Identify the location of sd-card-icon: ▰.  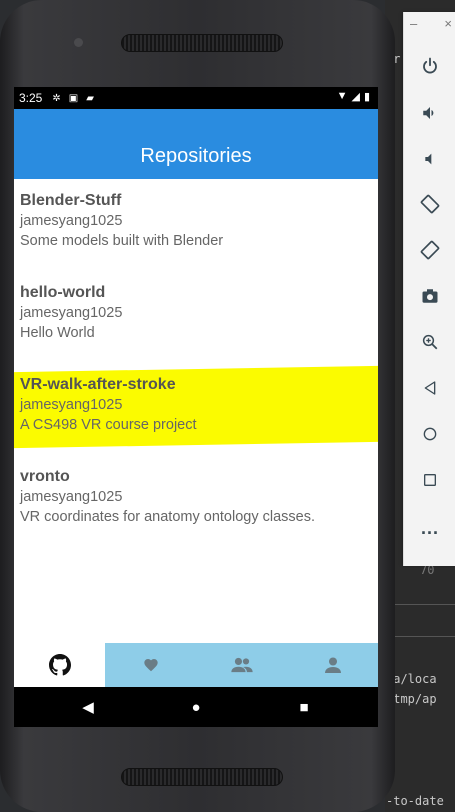
(90, 98).